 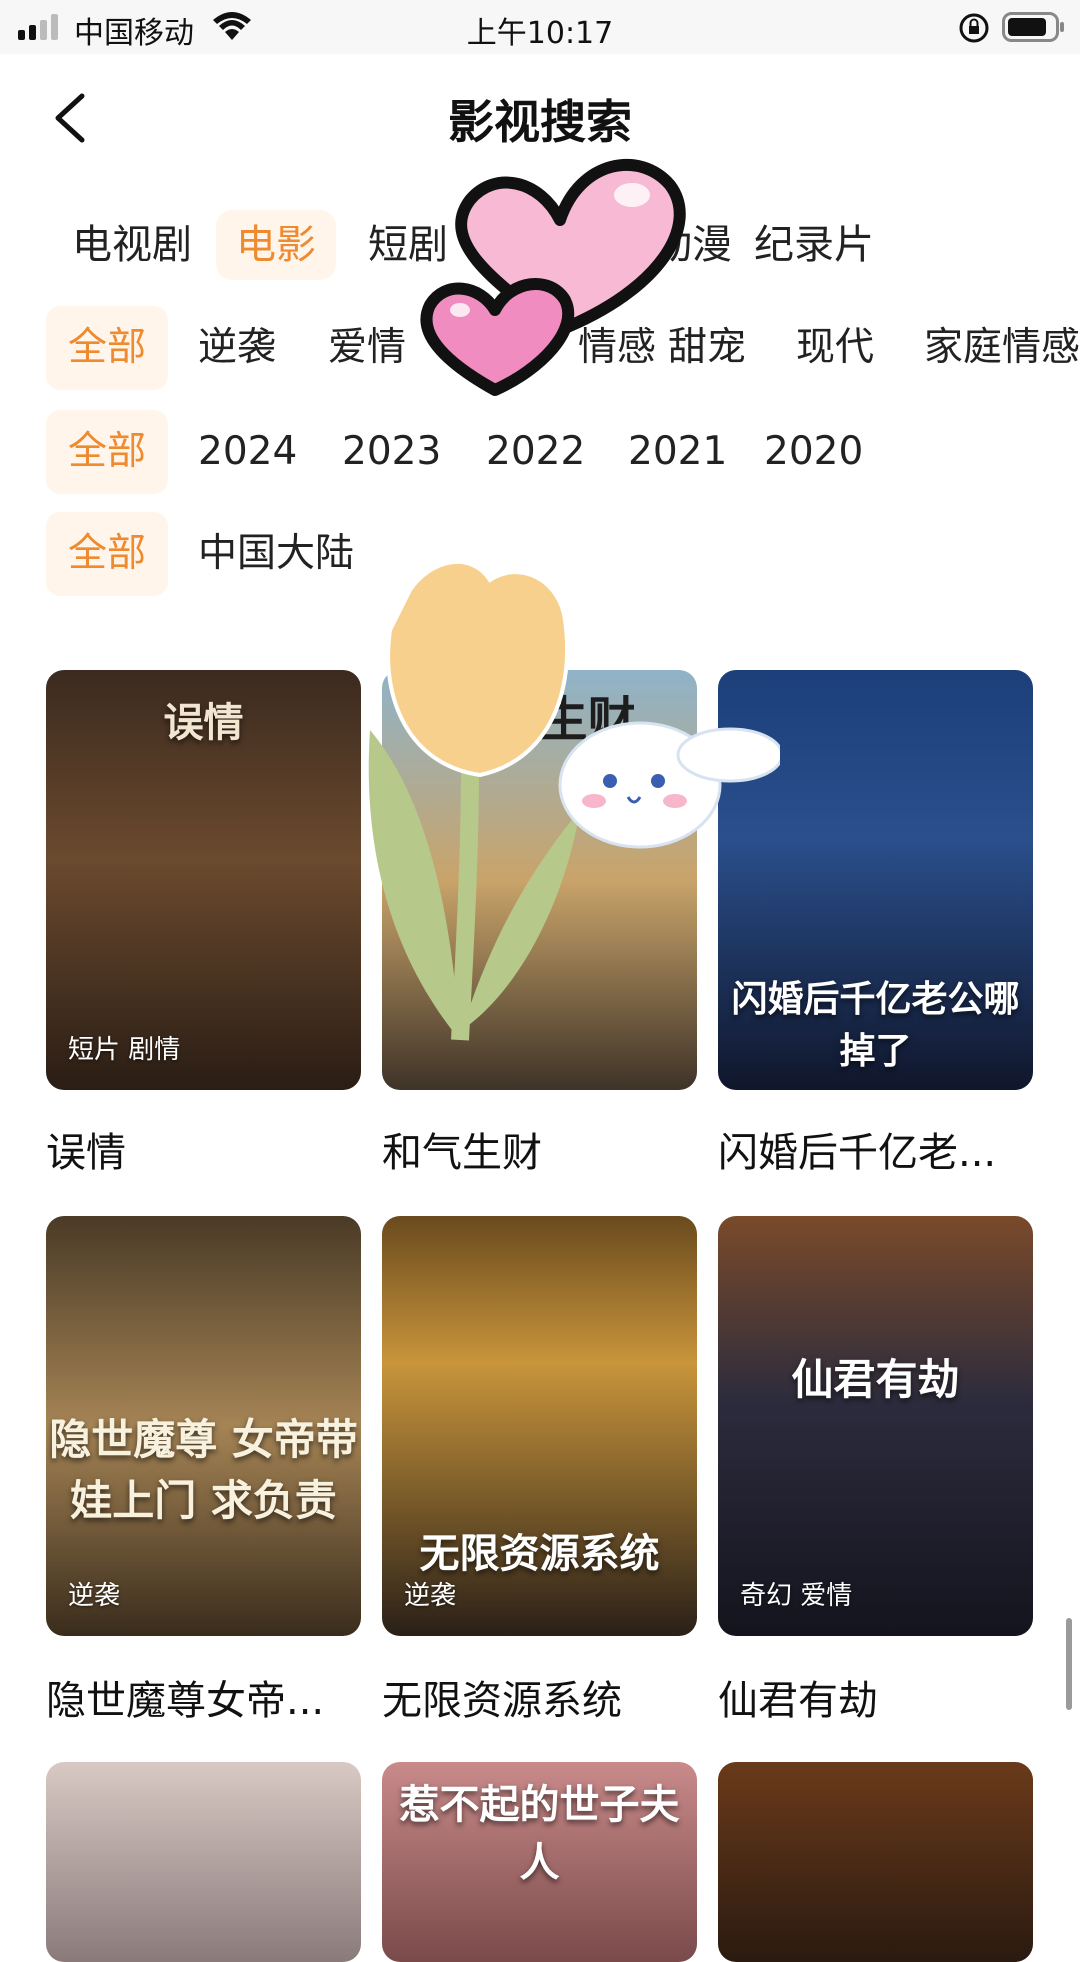 I want to click on movie-title: 无限资源系统, so click(x=542, y=1697).